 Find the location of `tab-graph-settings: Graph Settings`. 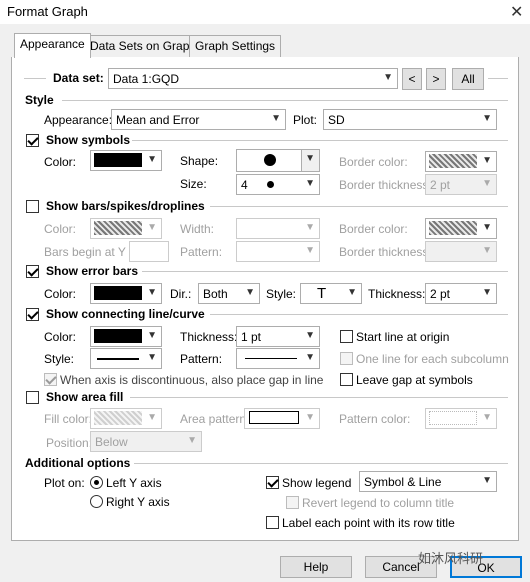

tab-graph-settings: Graph Settings is located at coordinates (235, 46).